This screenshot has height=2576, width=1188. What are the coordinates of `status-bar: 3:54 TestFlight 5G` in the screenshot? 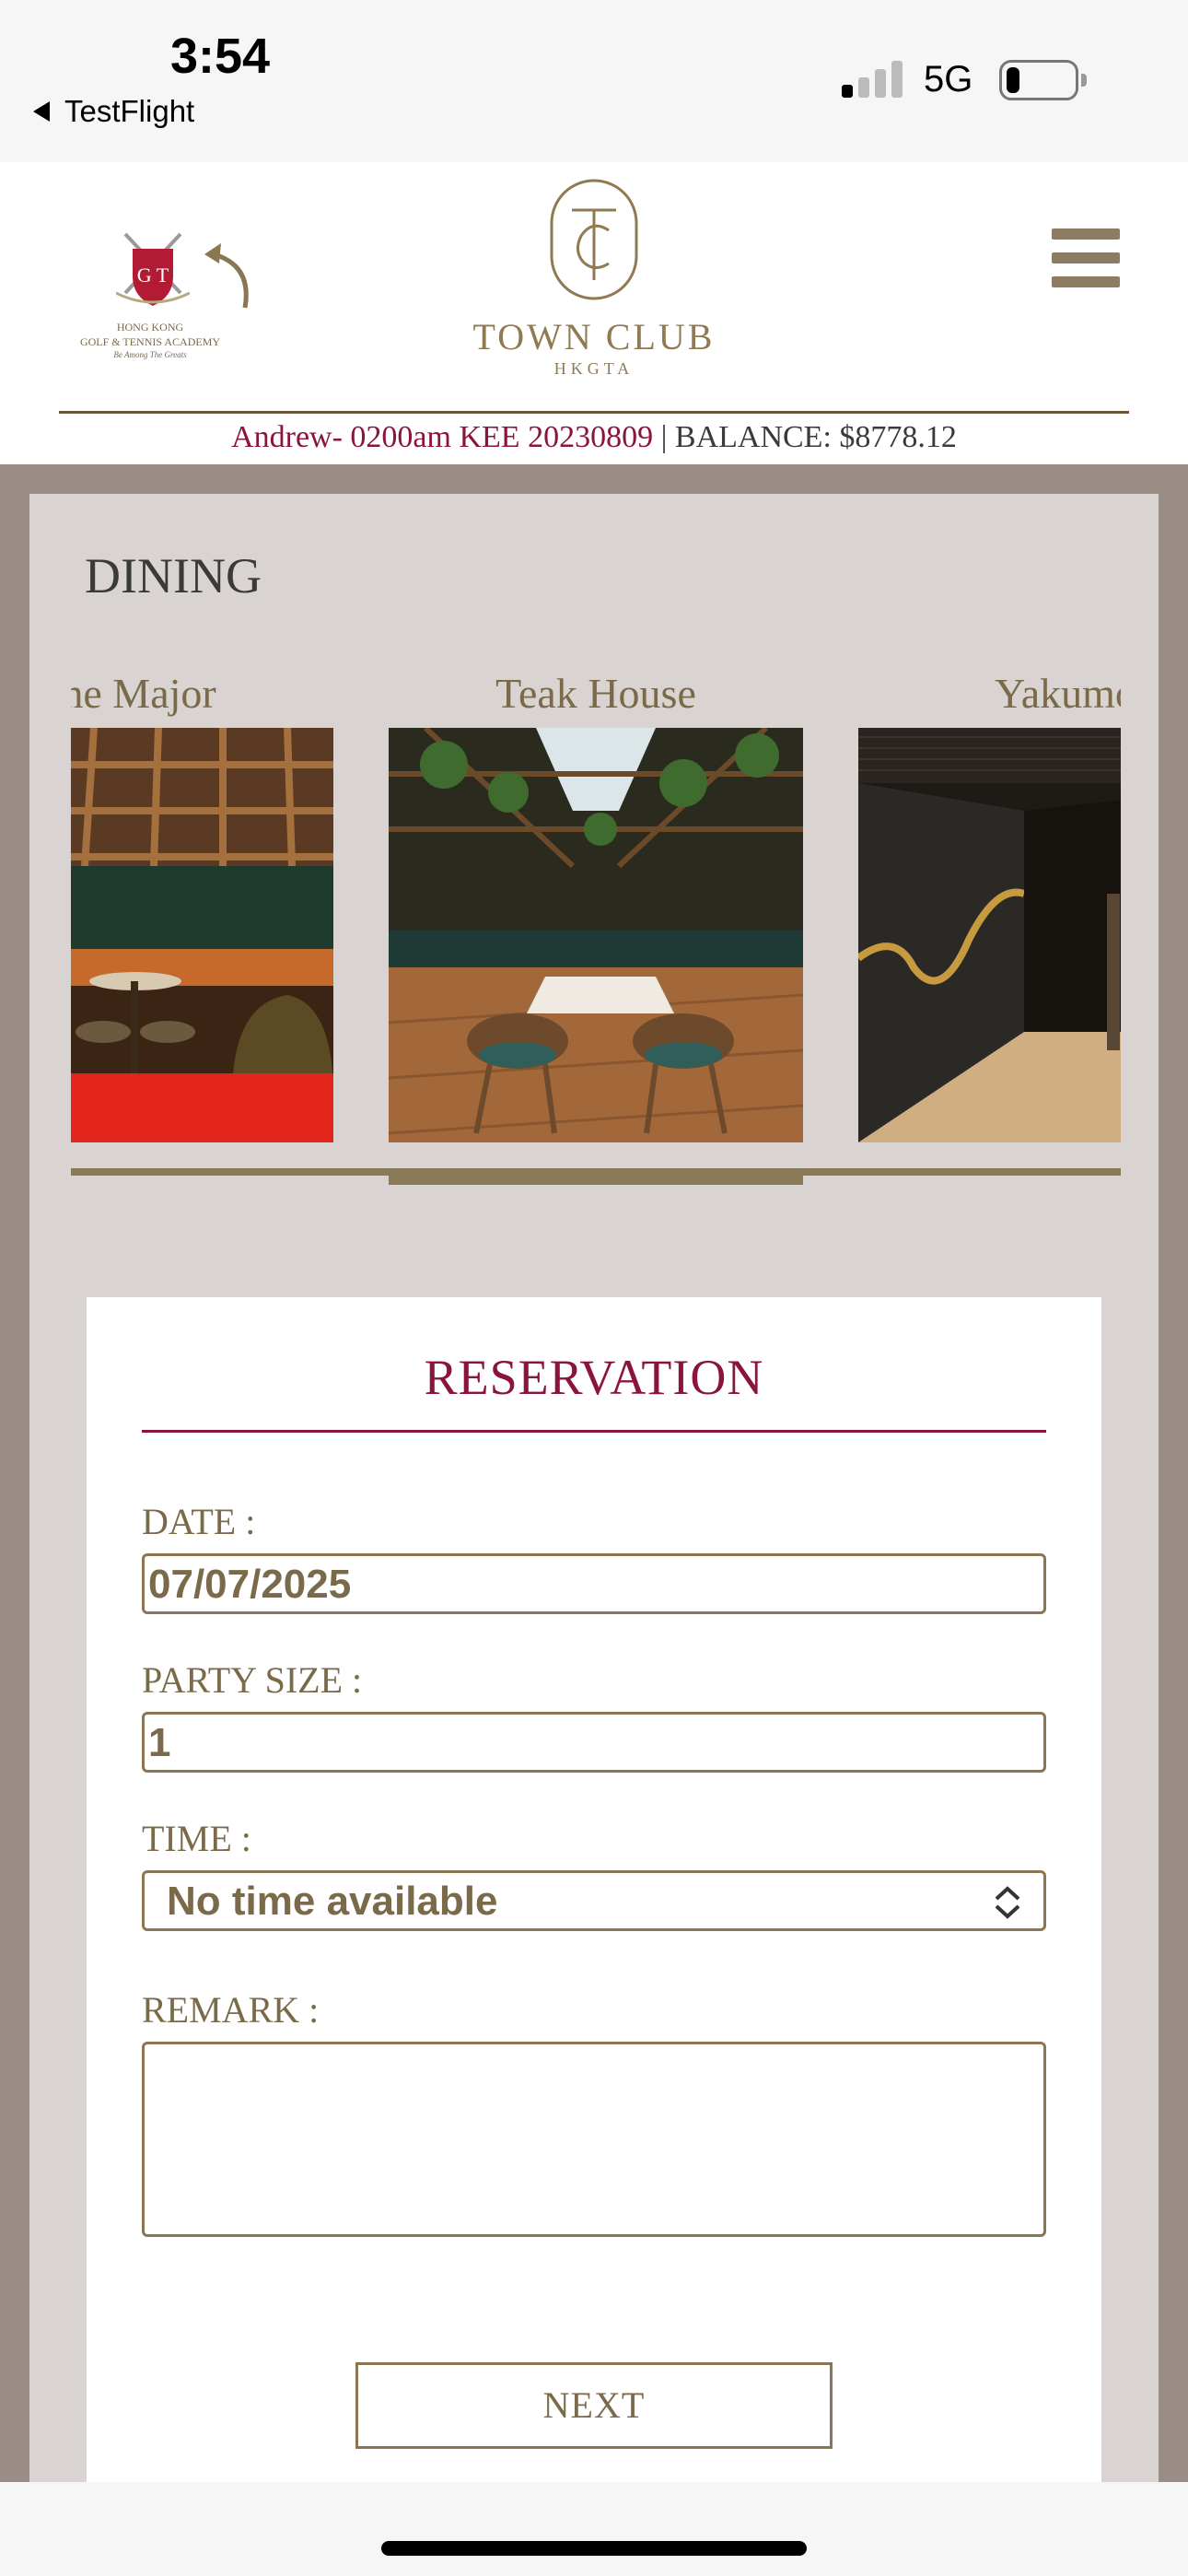 It's located at (594, 81).